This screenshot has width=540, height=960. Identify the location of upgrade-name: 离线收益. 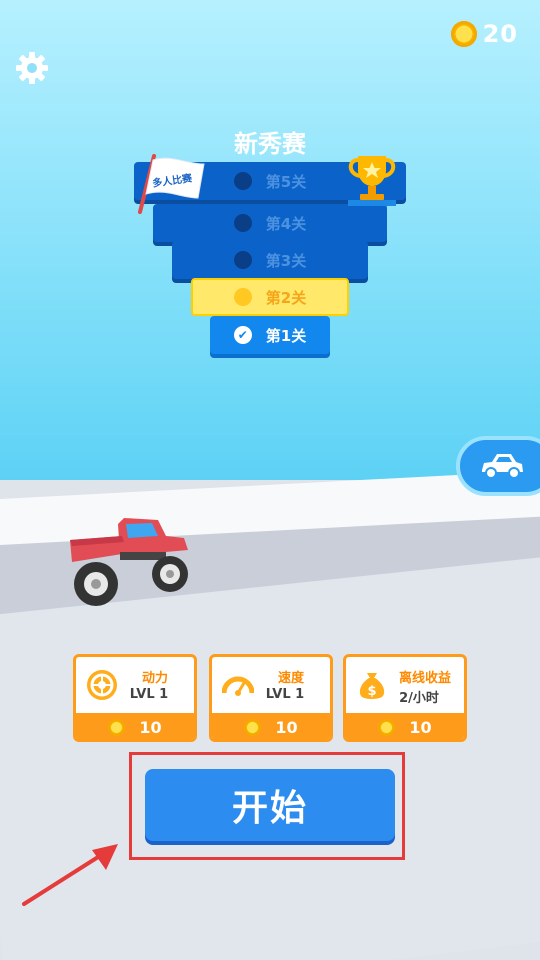
(424, 678).